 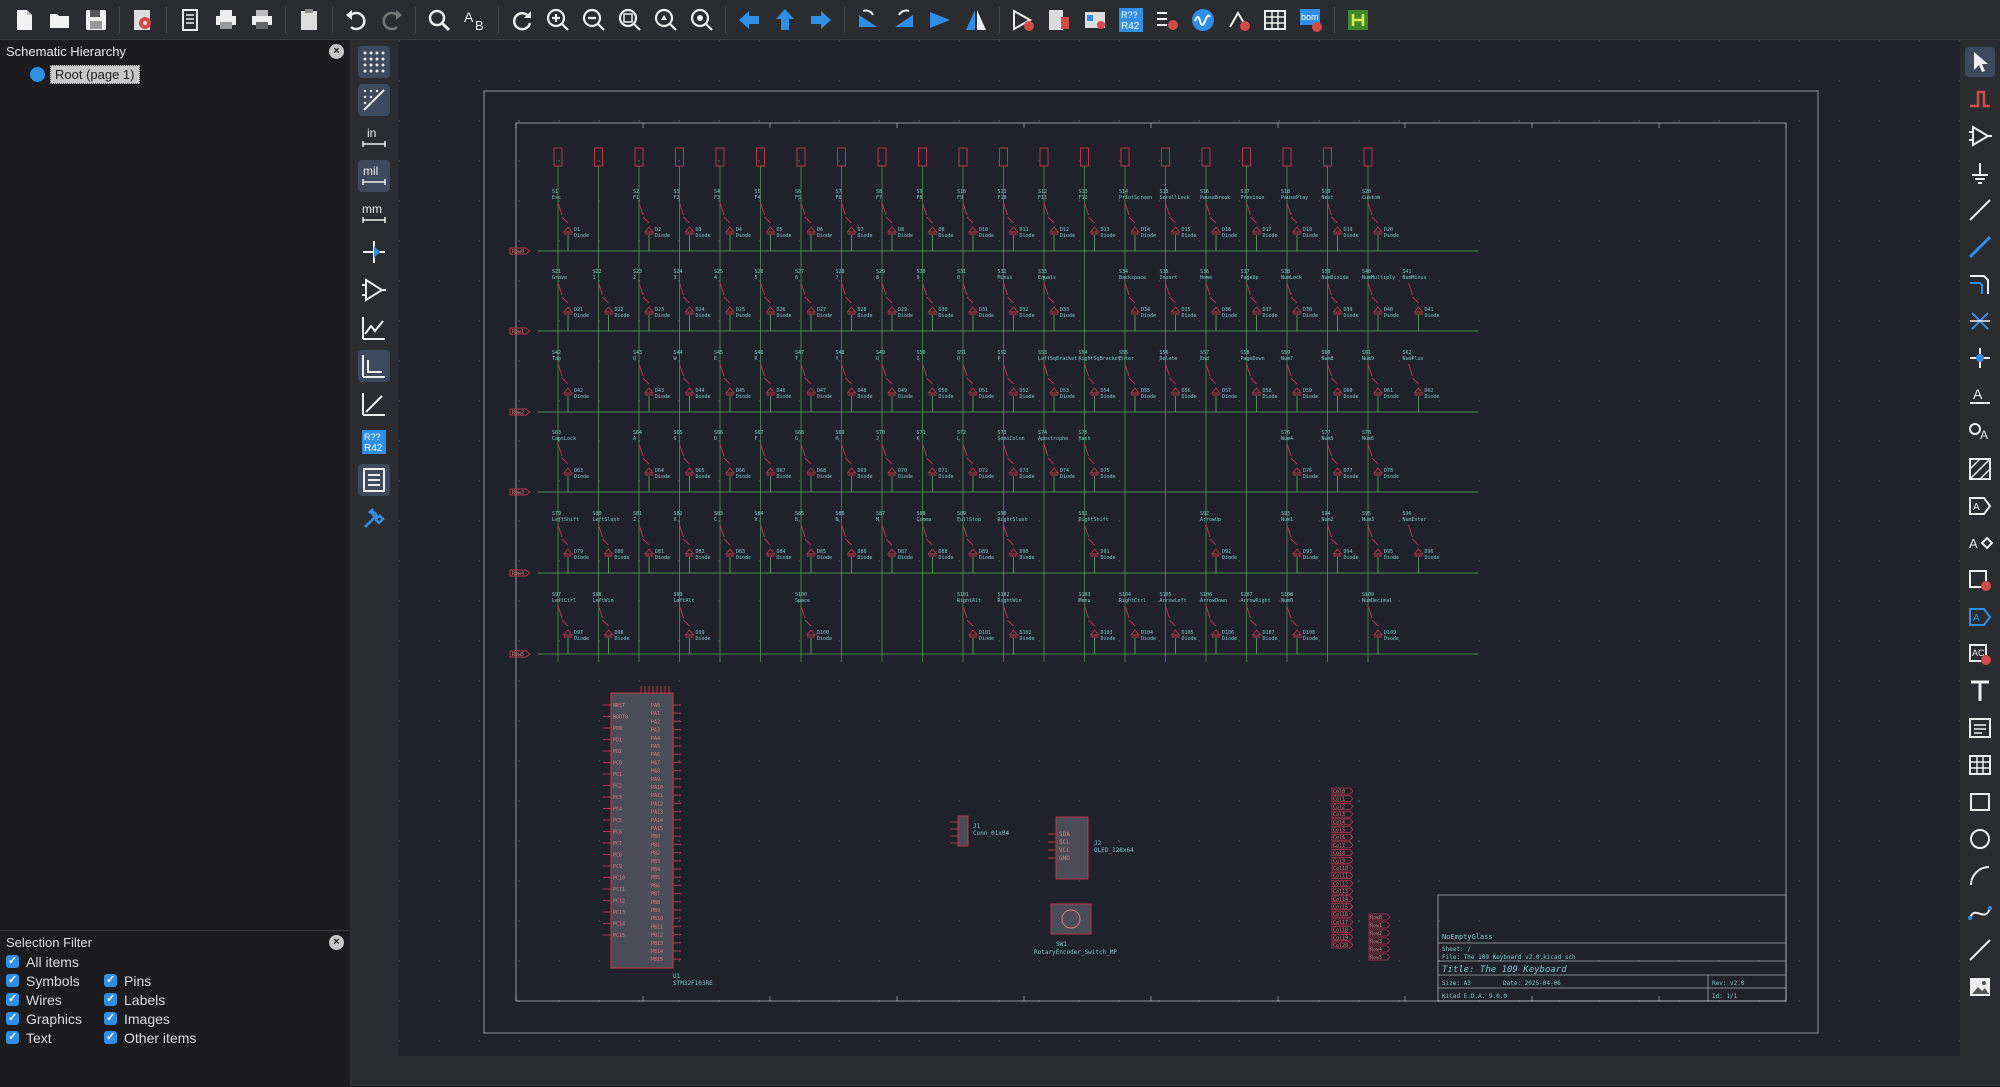 I want to click on redo-icon, so click(x=392, y=20).